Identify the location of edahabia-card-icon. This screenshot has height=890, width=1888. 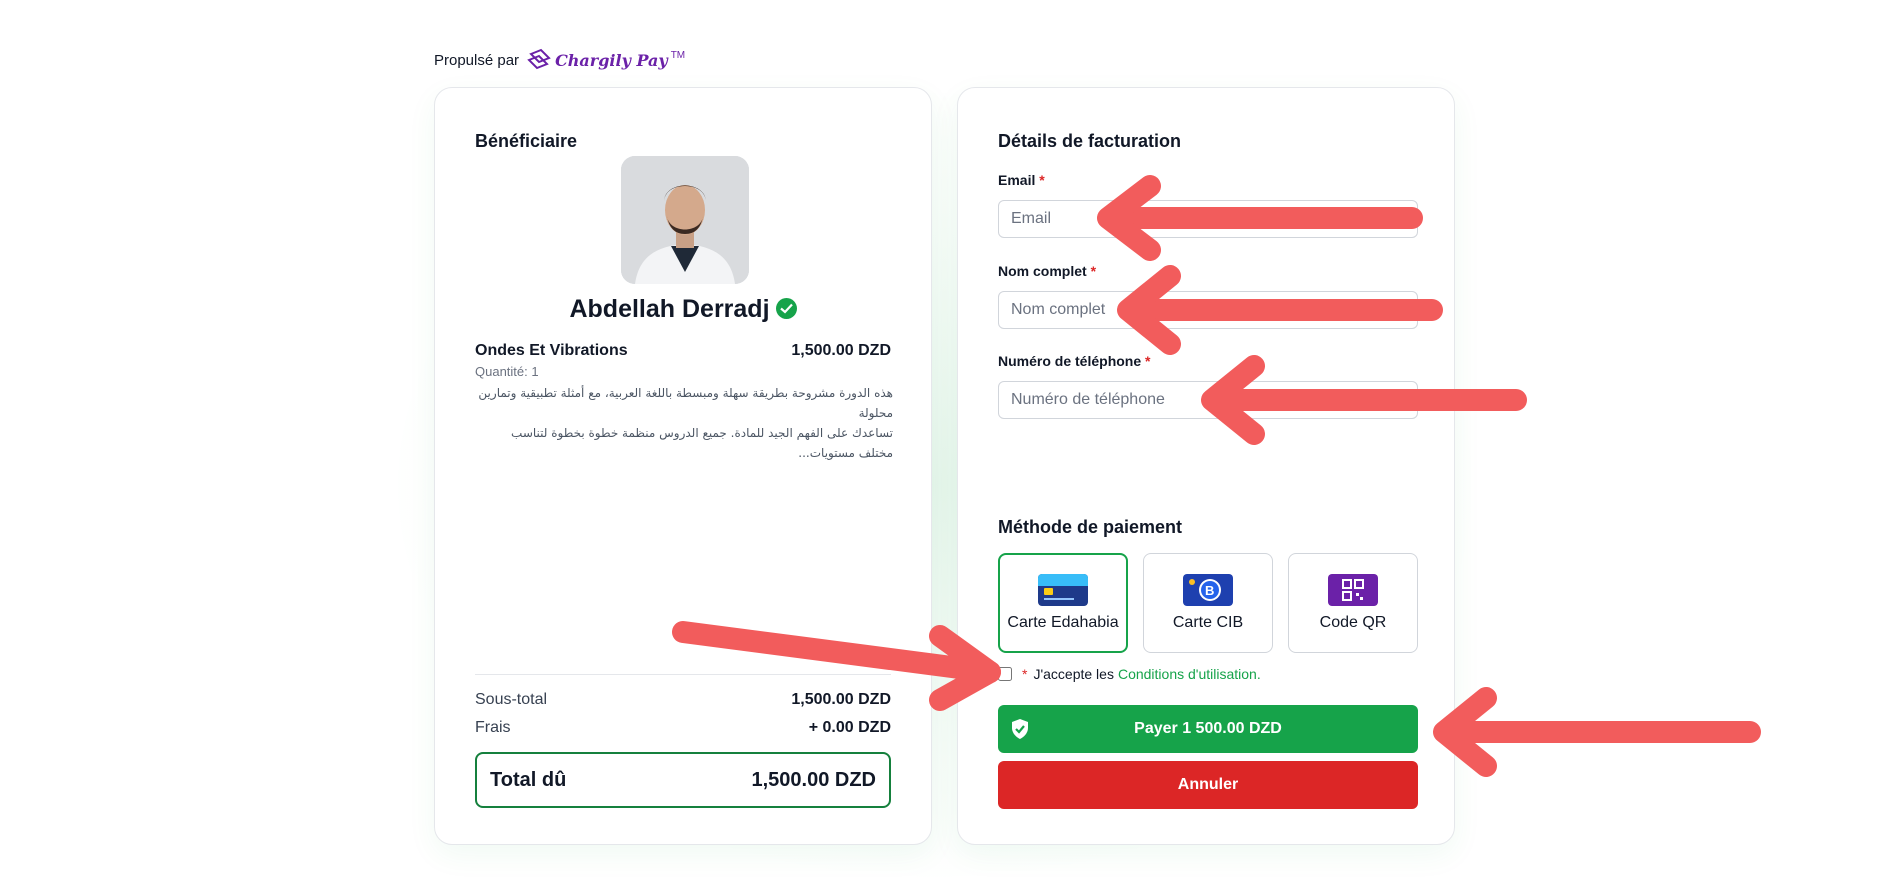
(1063, 590).